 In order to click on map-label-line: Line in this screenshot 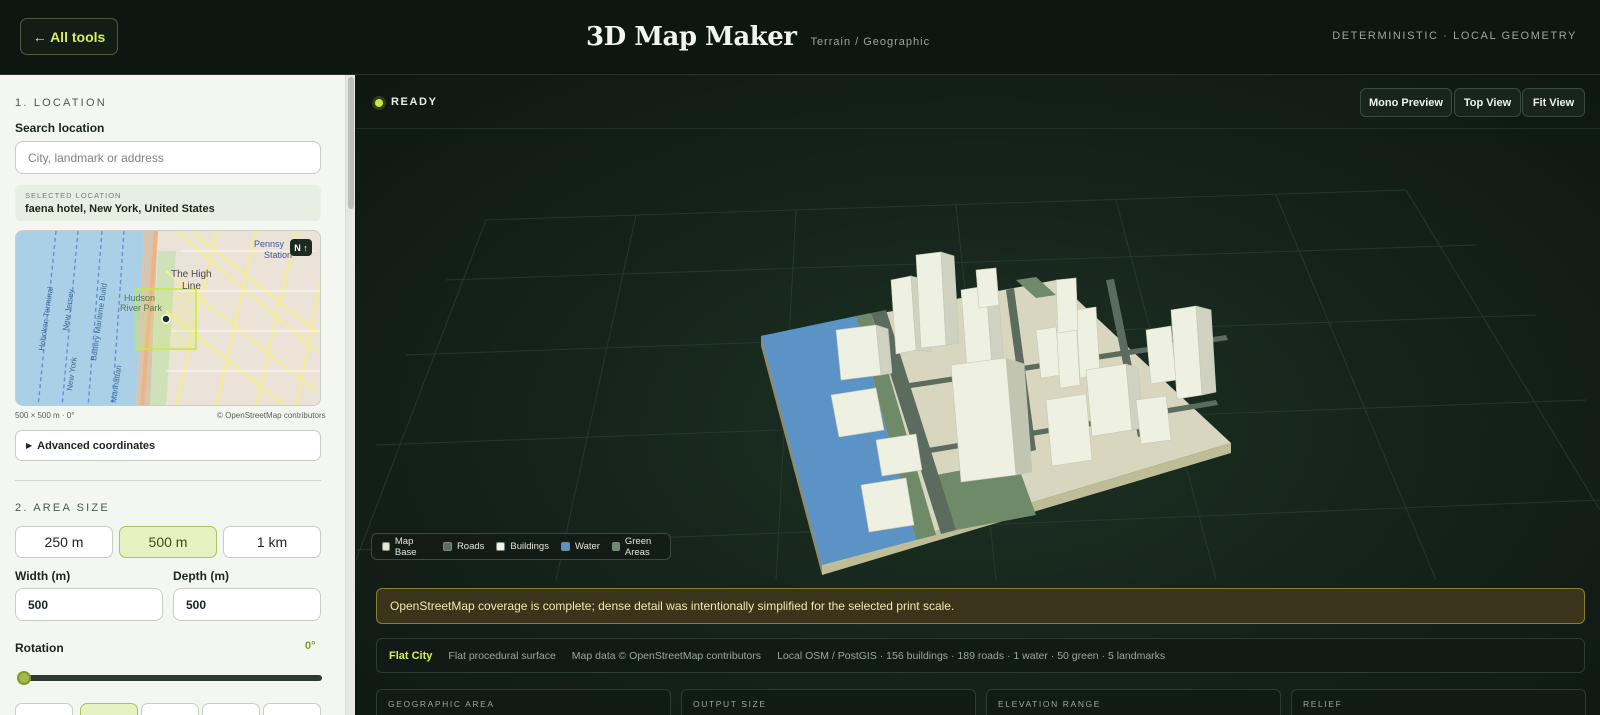, I will do `click(191, 286)`.